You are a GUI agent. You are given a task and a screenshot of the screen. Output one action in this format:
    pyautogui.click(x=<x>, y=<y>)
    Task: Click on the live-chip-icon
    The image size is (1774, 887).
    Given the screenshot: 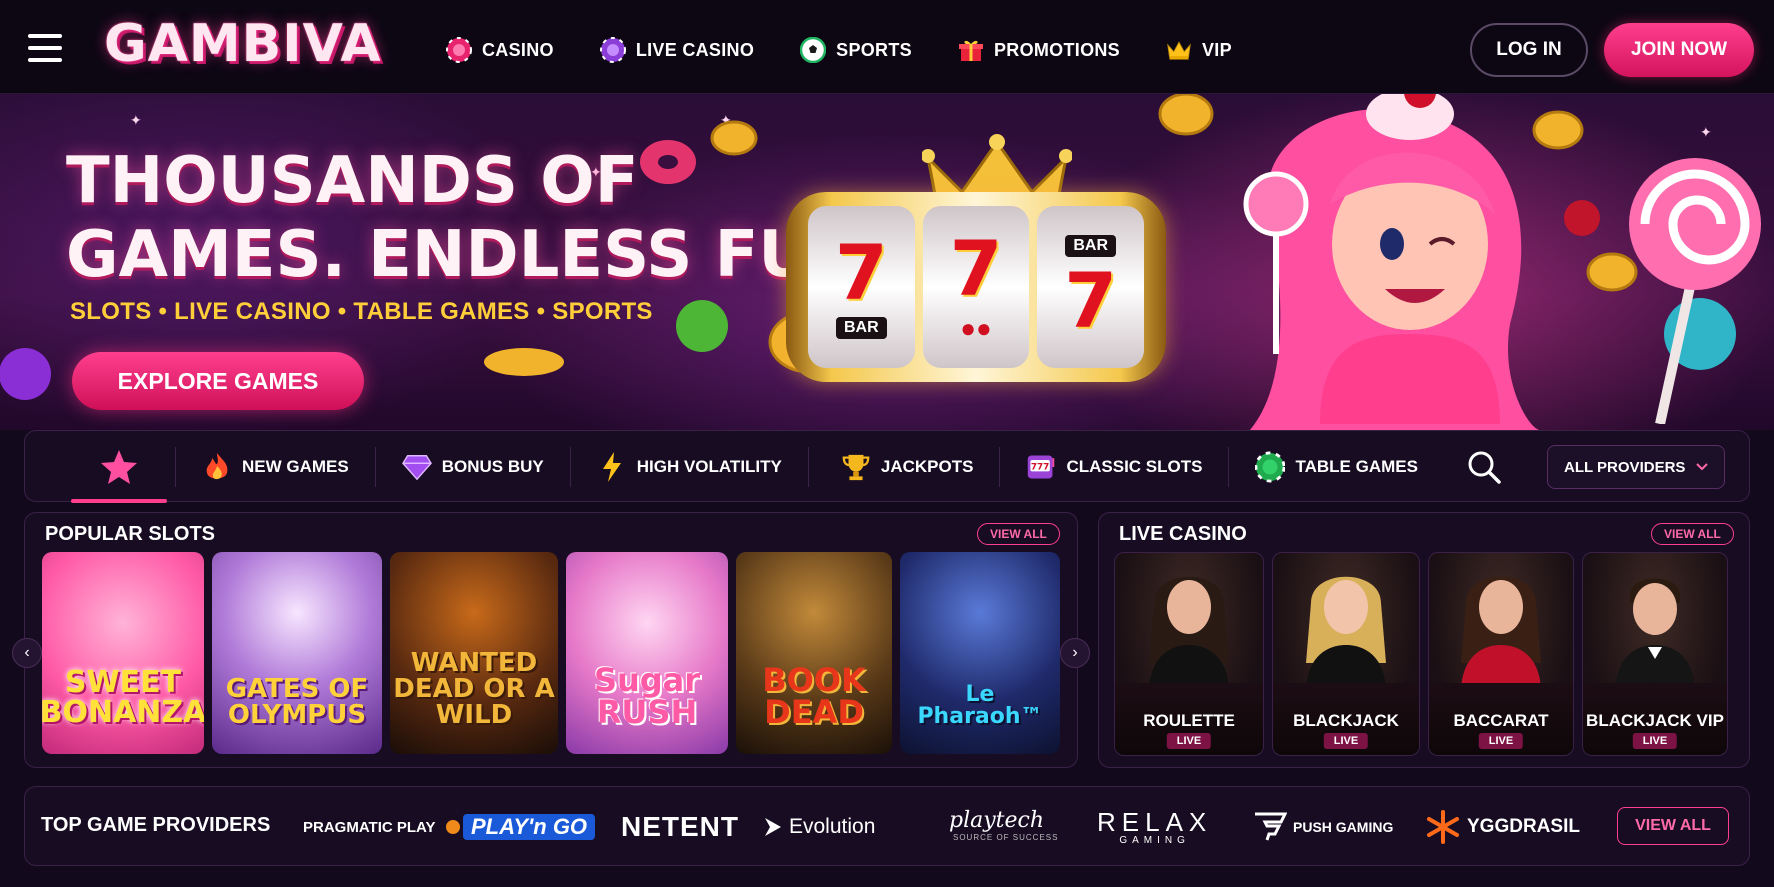 What is the action you would take?
    pyautogui.click(x=612, y=50)
    